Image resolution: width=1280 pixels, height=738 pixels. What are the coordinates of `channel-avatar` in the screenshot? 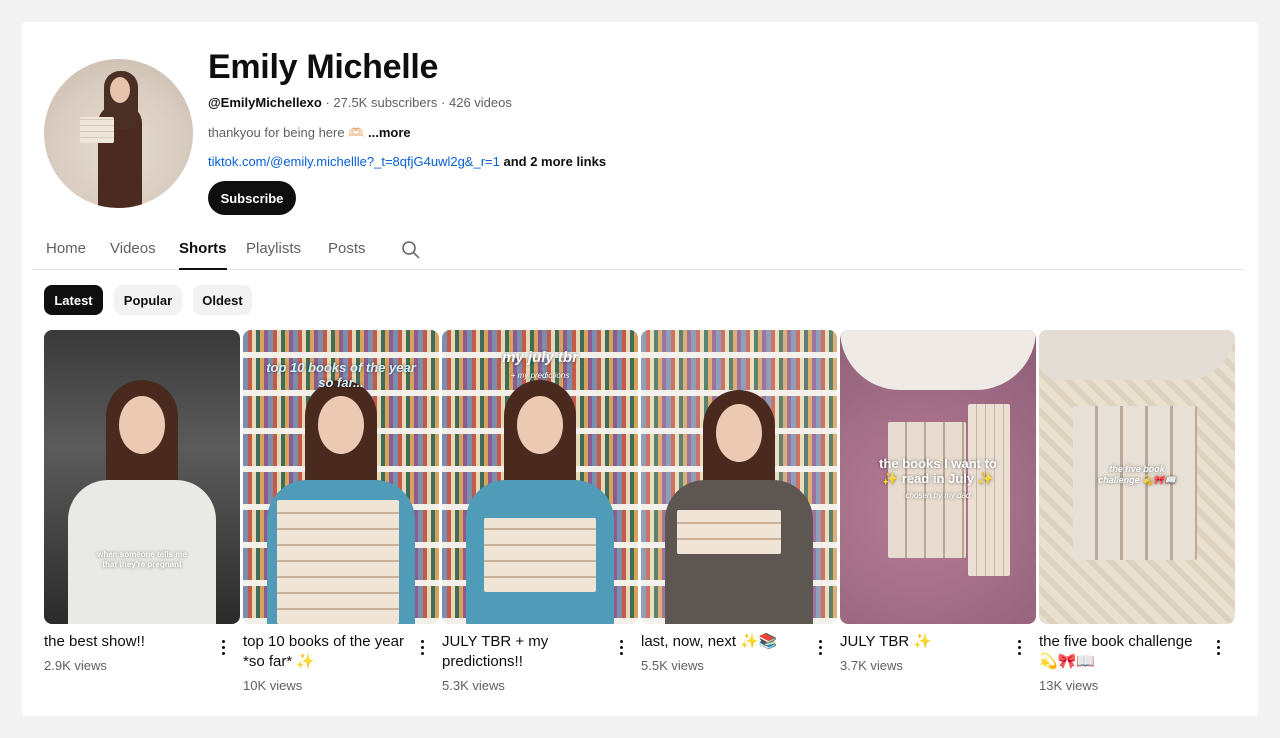 It's located at (118, 133).